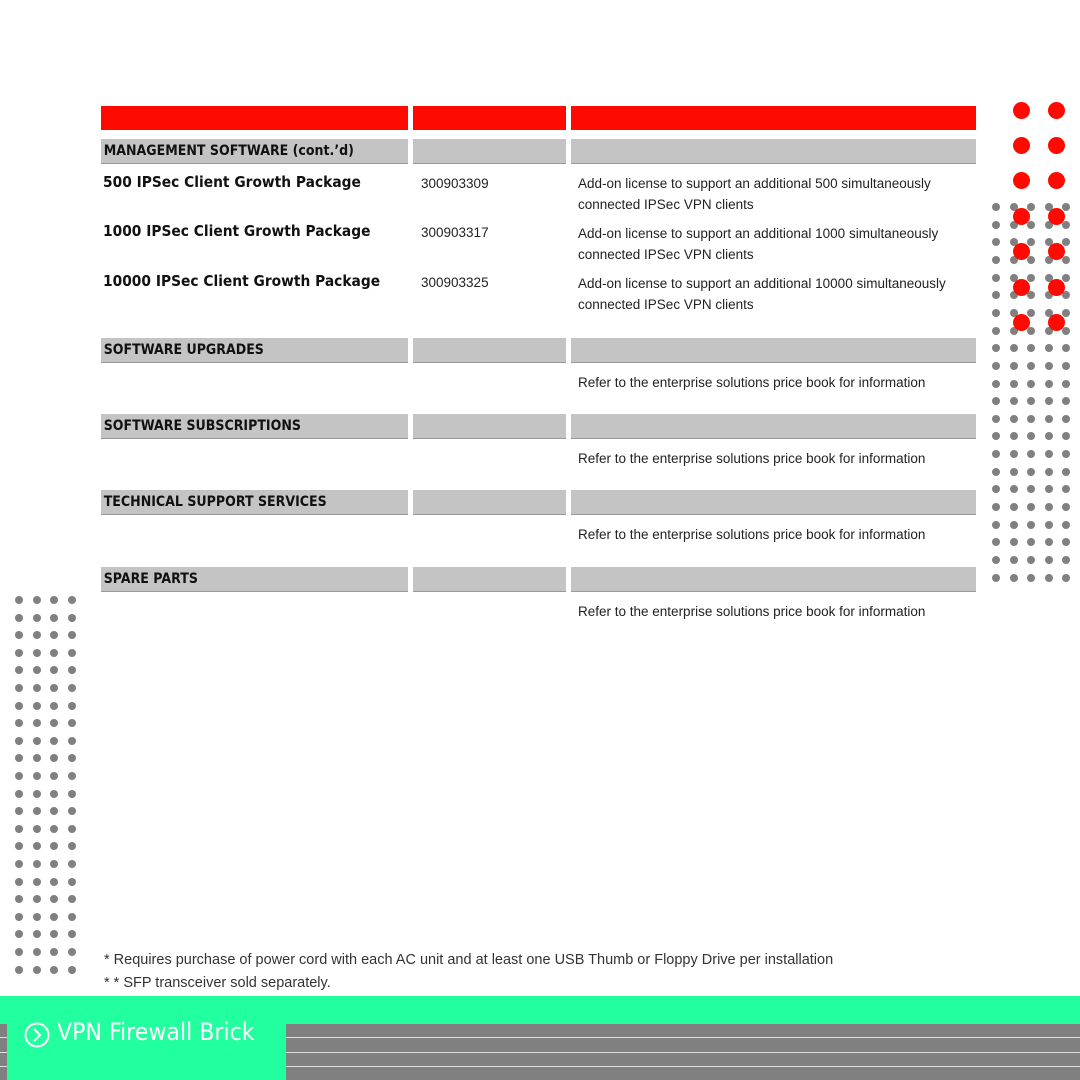 The width and height of the screenshot is (1080, 1080). Describe the element at coordinates (150, 579) in the screenshot. I see `section-title: SPARE PARTS` at that location.